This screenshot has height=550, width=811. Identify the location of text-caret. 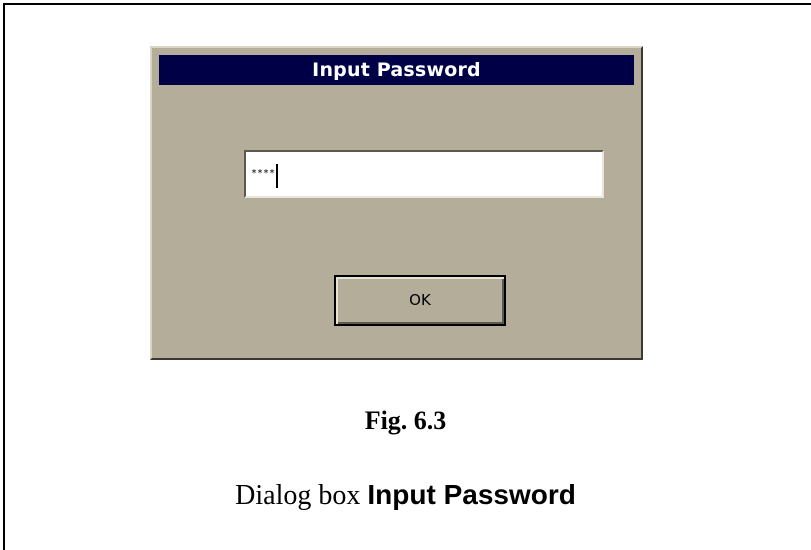
(277, 176).